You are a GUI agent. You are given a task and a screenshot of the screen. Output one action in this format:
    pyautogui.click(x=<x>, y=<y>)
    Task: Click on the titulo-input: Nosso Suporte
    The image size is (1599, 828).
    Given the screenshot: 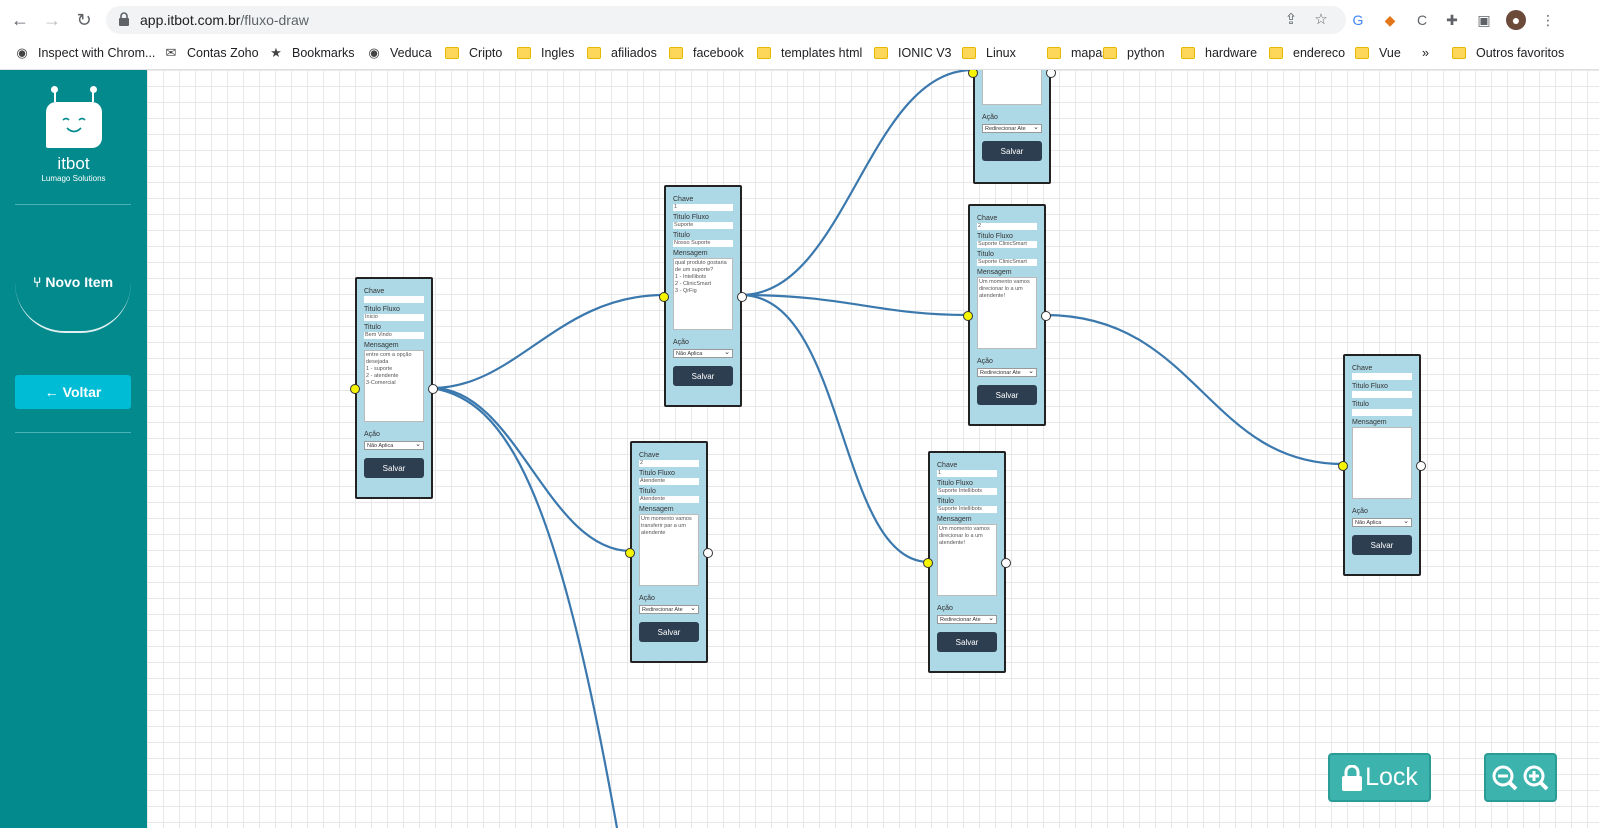 What is the action you would take?
    pyautogui.click(x=703, y=243)
    